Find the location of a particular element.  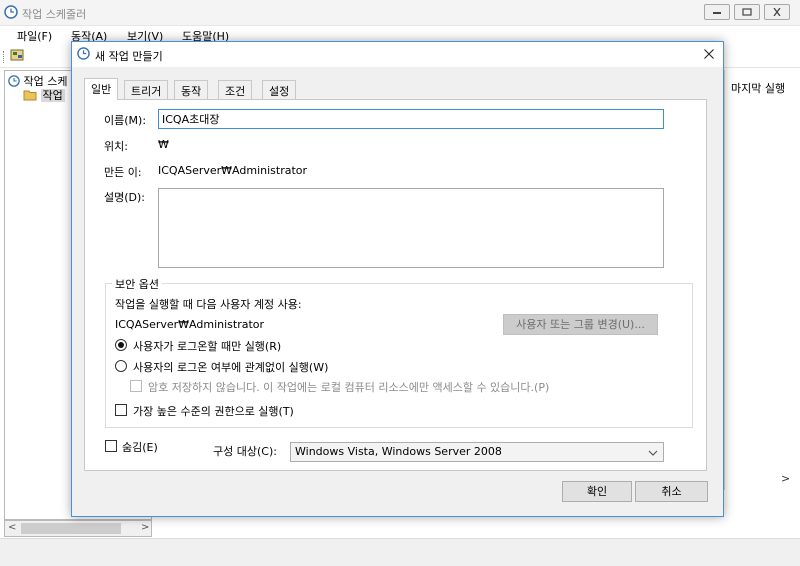

location-value: ₩ is located at coordinates (163, 144).